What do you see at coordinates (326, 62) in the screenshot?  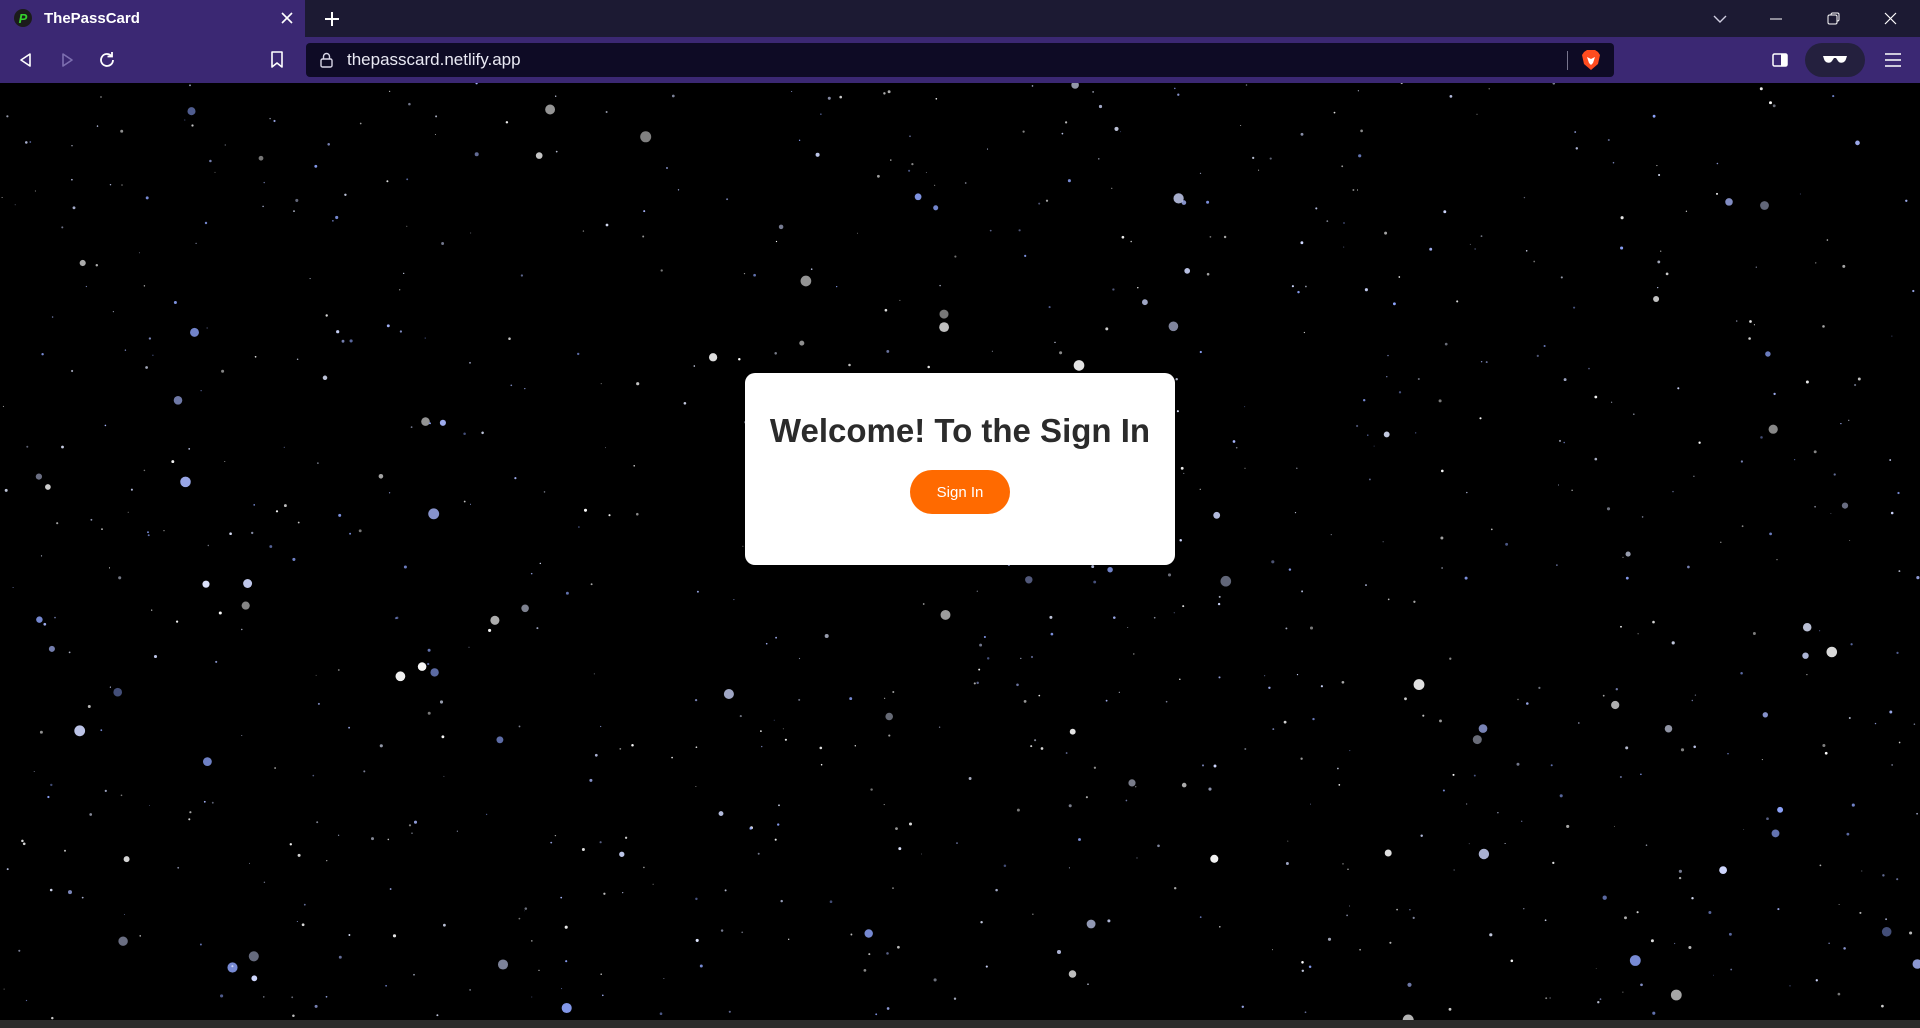 I see `lock-icon` at bounding box center [326, 62].